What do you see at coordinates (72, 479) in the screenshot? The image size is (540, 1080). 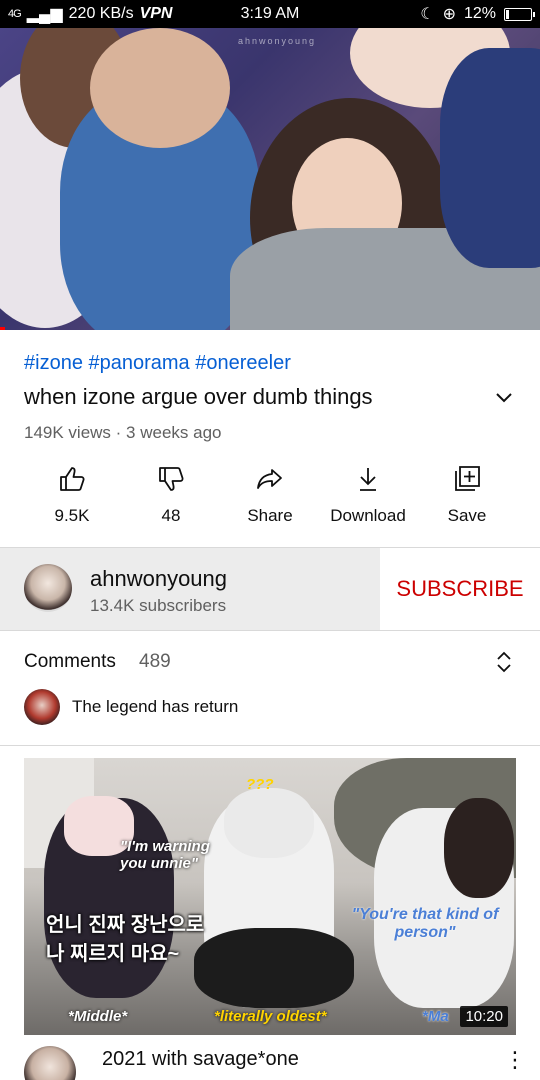 I see `thumbs-up-icon` at bounding box center [72, 479].